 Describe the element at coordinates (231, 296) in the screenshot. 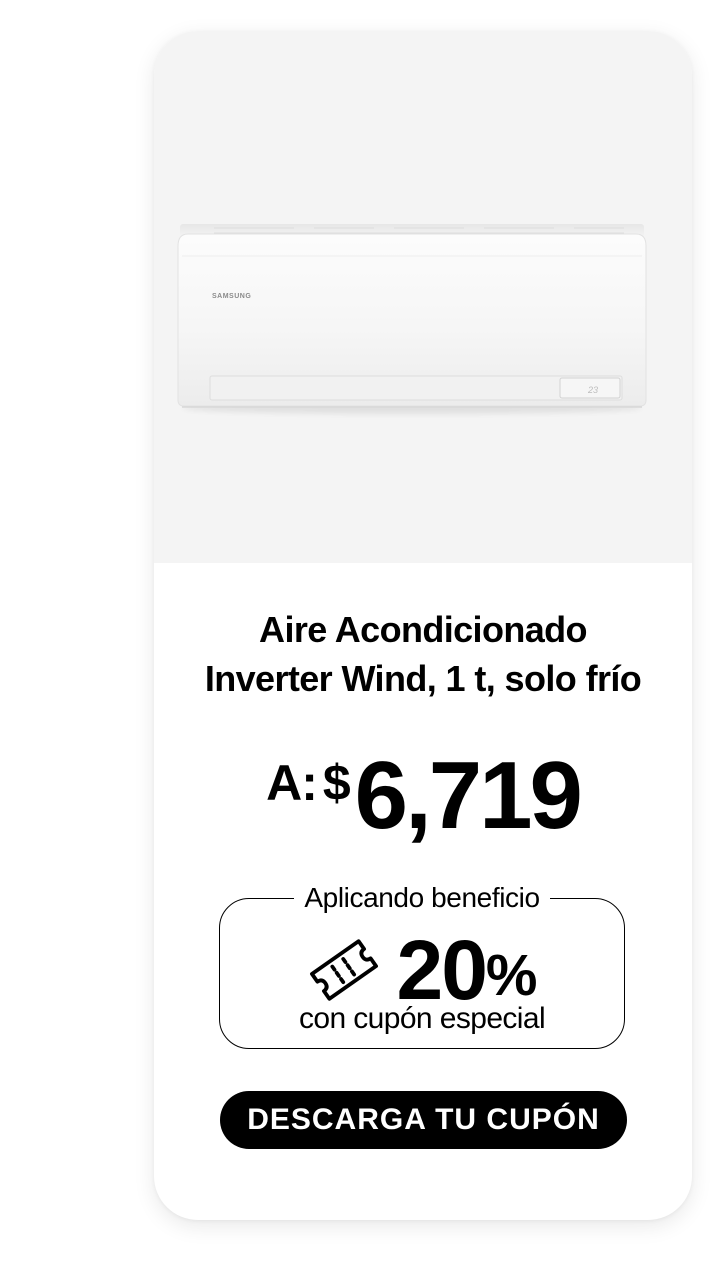

I see `brand-logo: SAMSUNG` at that location.